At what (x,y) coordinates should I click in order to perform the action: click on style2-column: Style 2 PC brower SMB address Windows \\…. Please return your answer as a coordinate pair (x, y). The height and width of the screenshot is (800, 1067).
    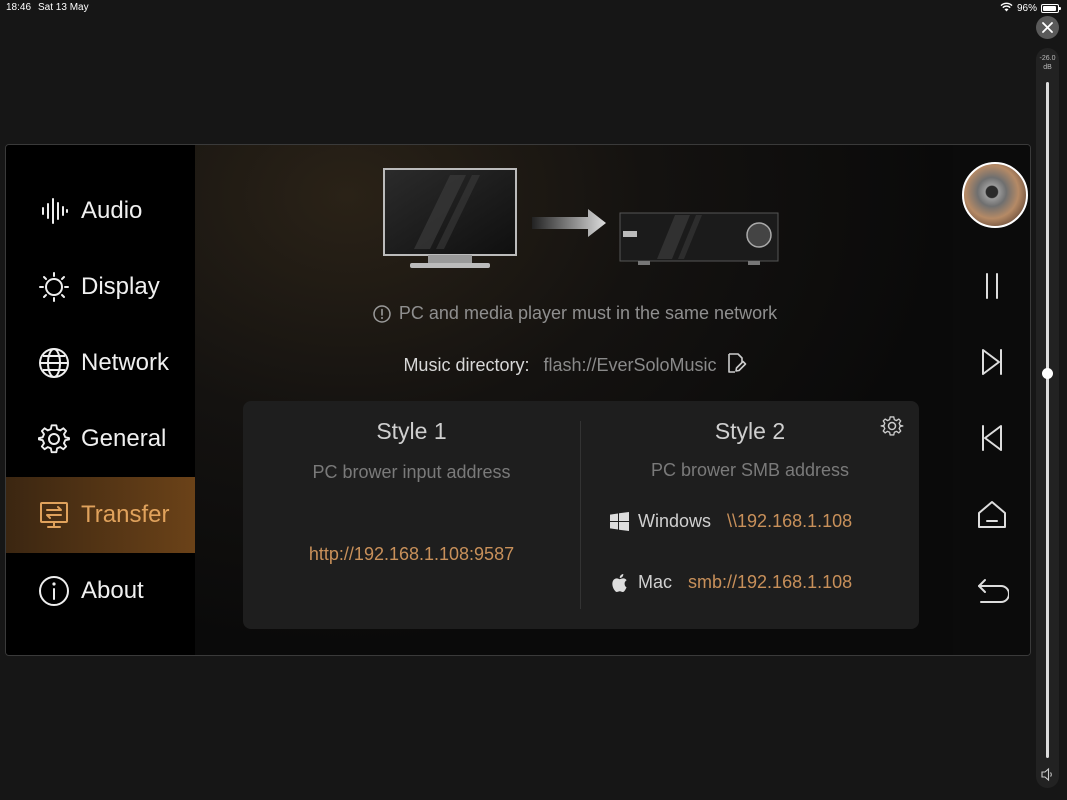
    Looking at the image, I should click on (750, 515).